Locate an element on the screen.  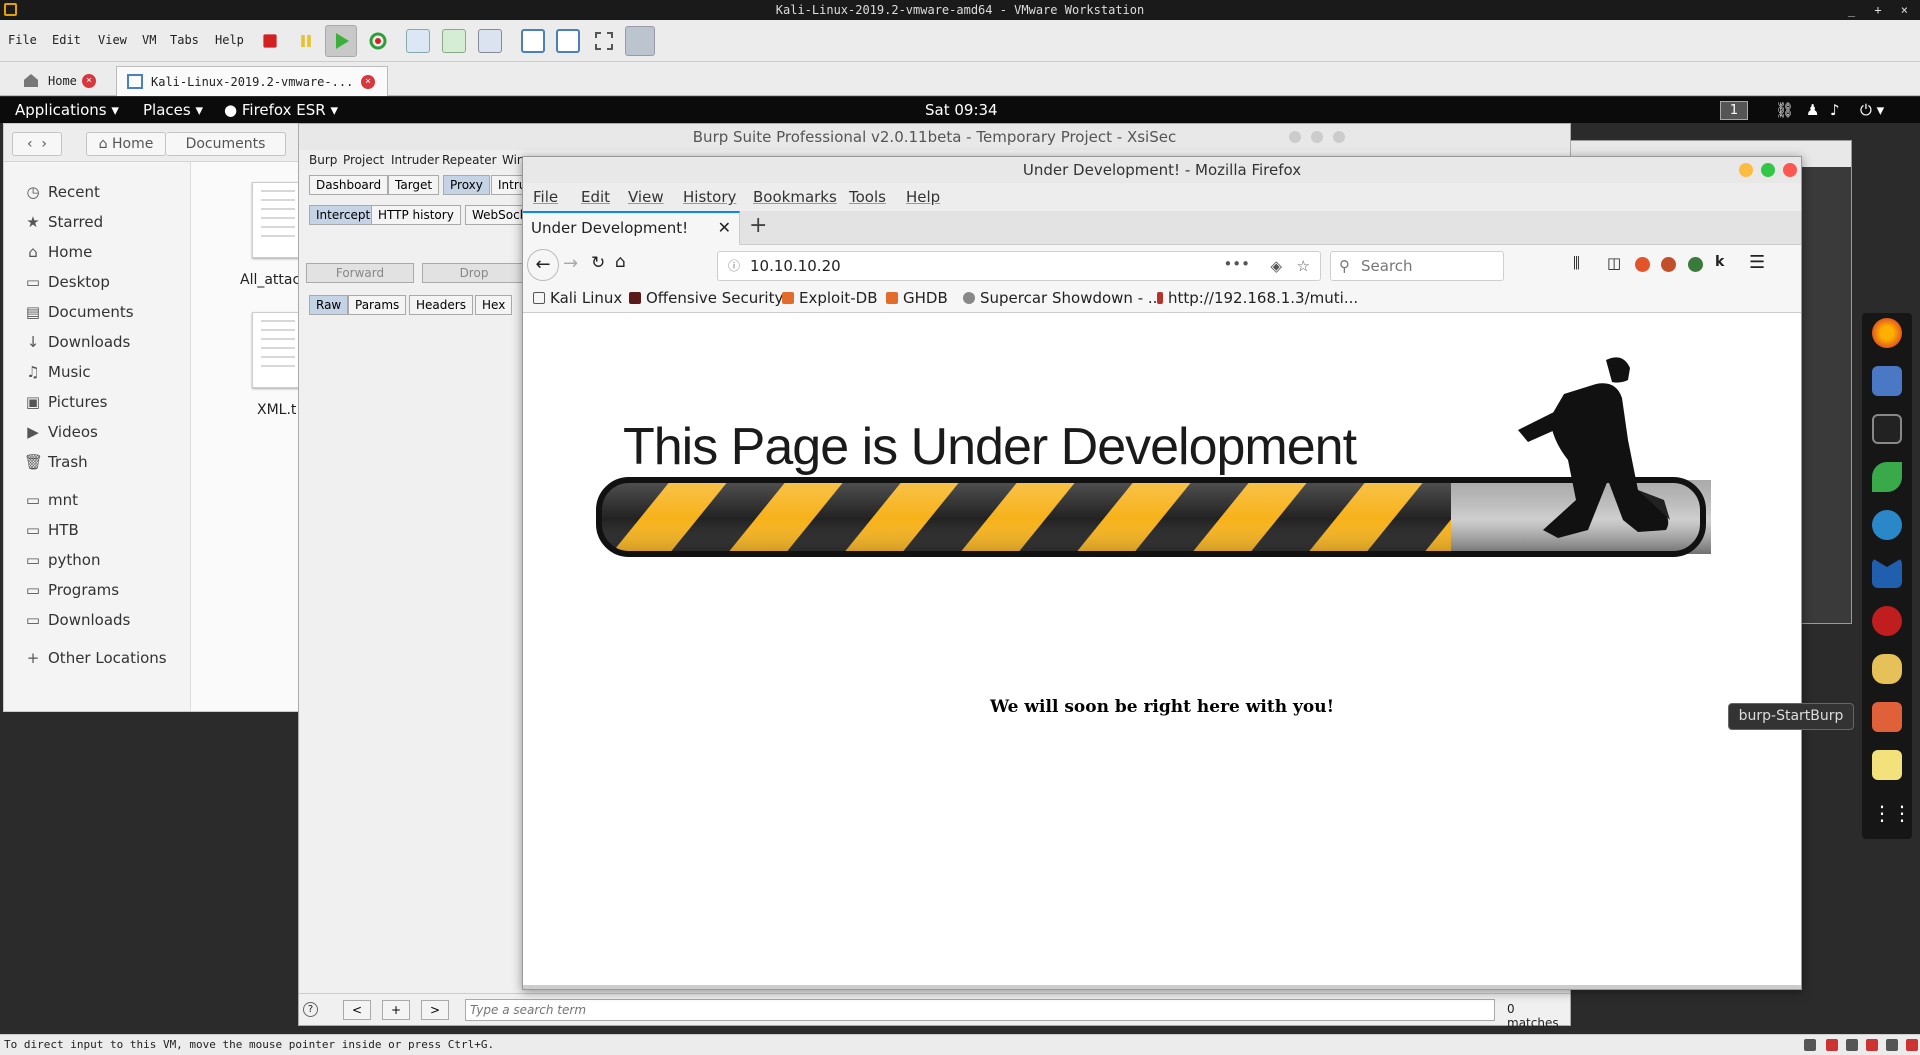
sidebar-item-mnt: ▭ mnt is located at coordinates (51, 500).